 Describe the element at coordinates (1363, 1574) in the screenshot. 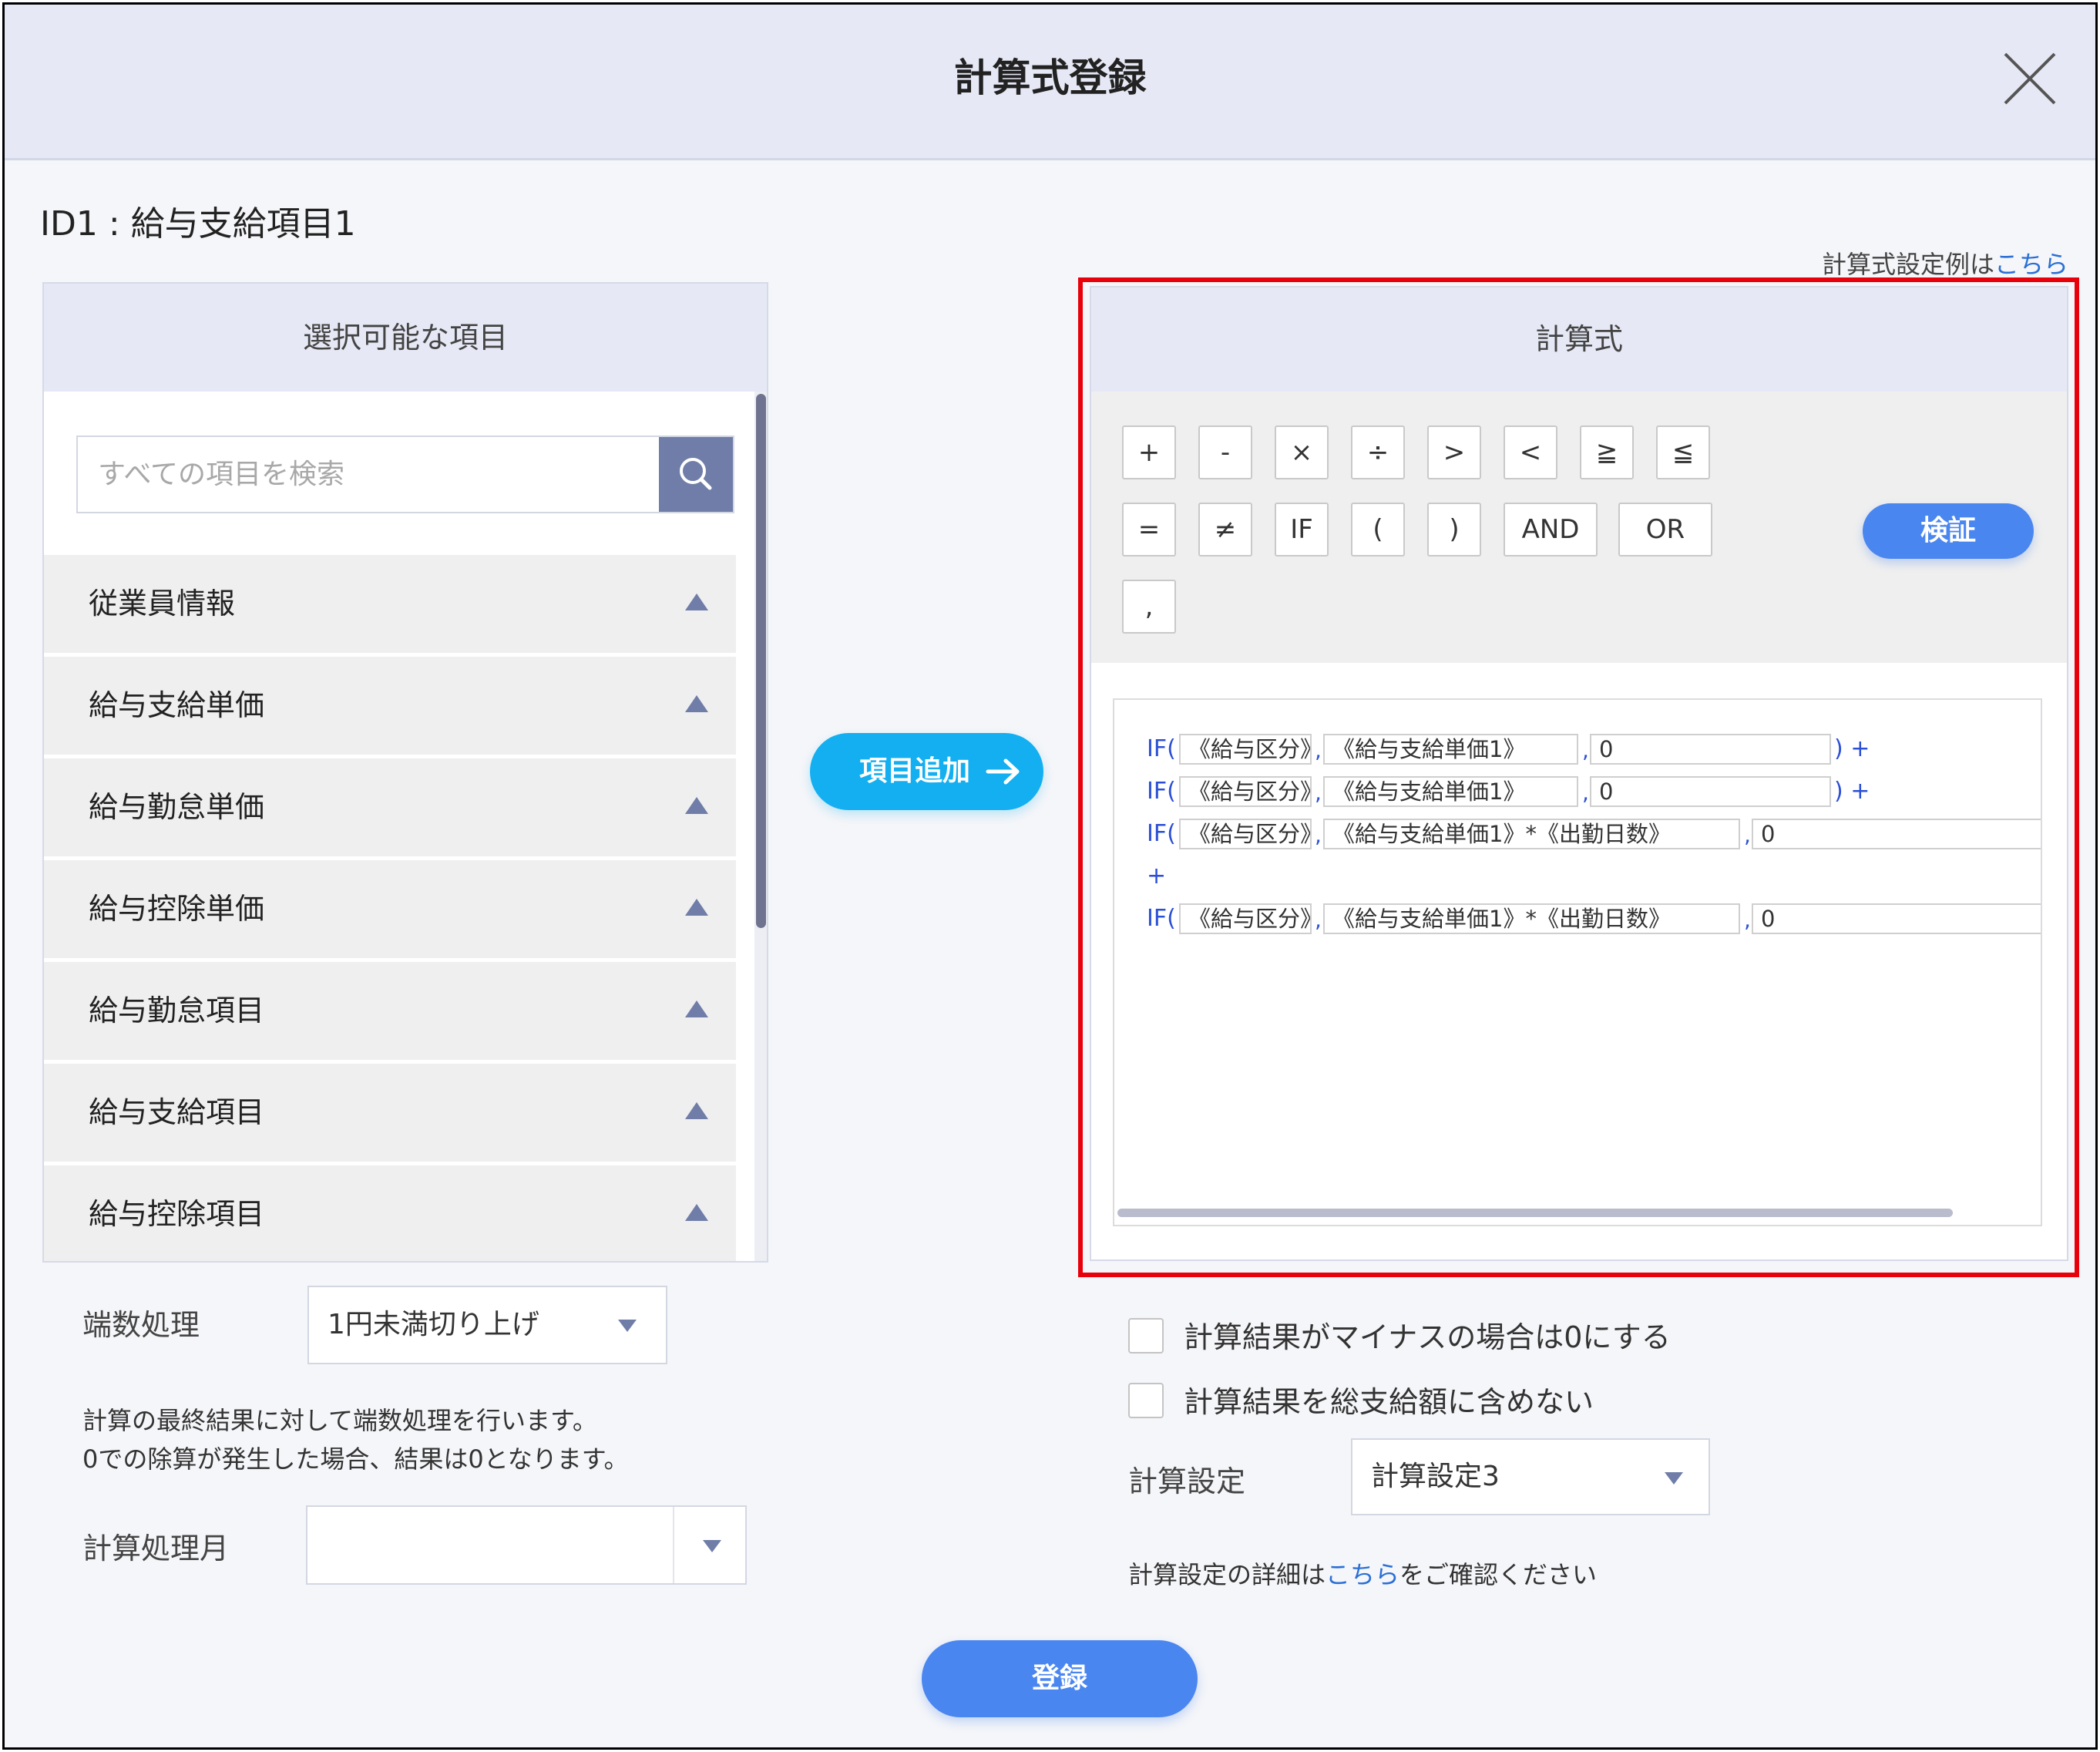

I see `detail-link: こちら` at that location.